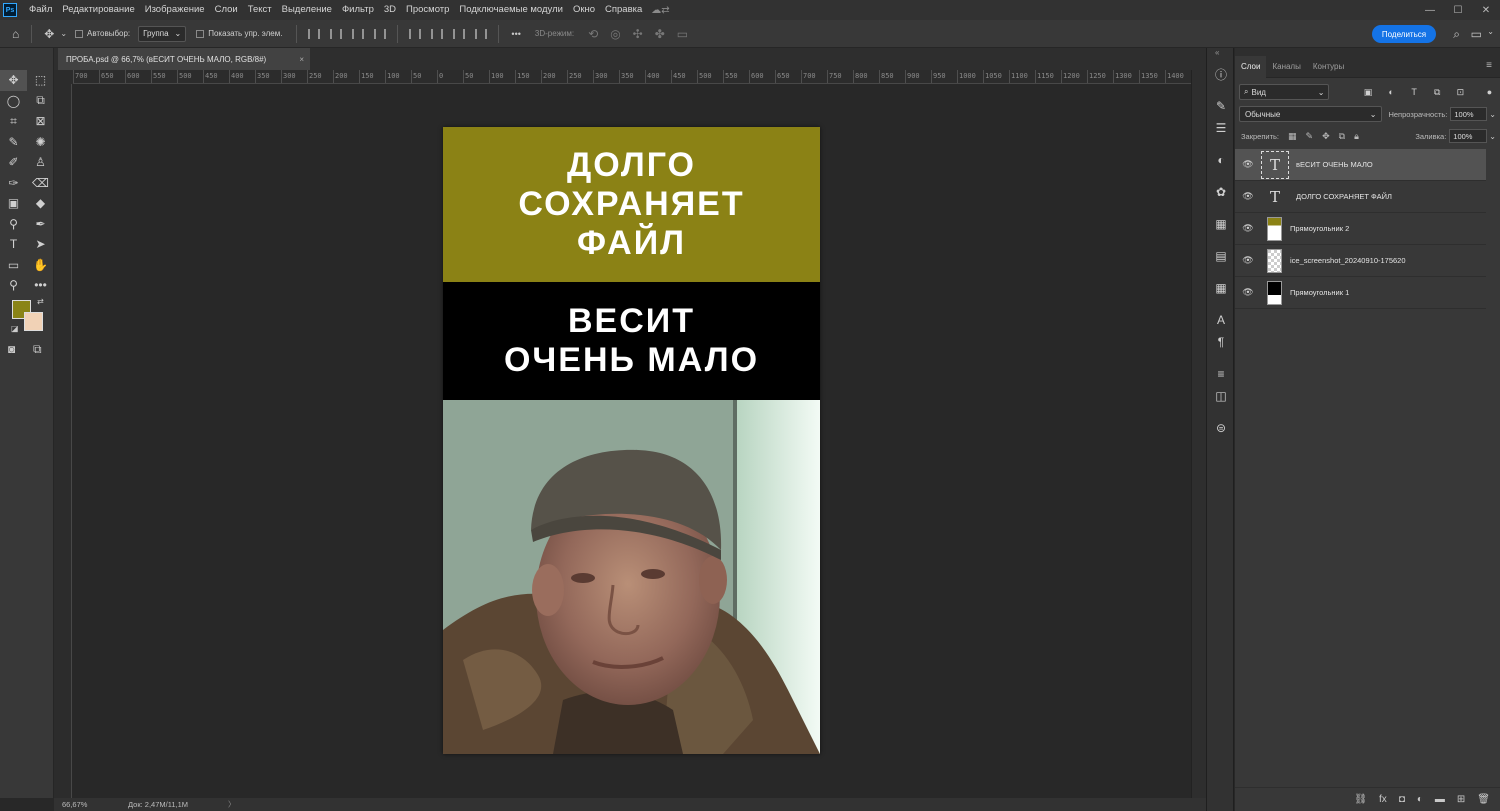 The width and height of the screenshot is (1500, 811). I want to click on object-select-tool-icon: ⧉, so click(40, 101).